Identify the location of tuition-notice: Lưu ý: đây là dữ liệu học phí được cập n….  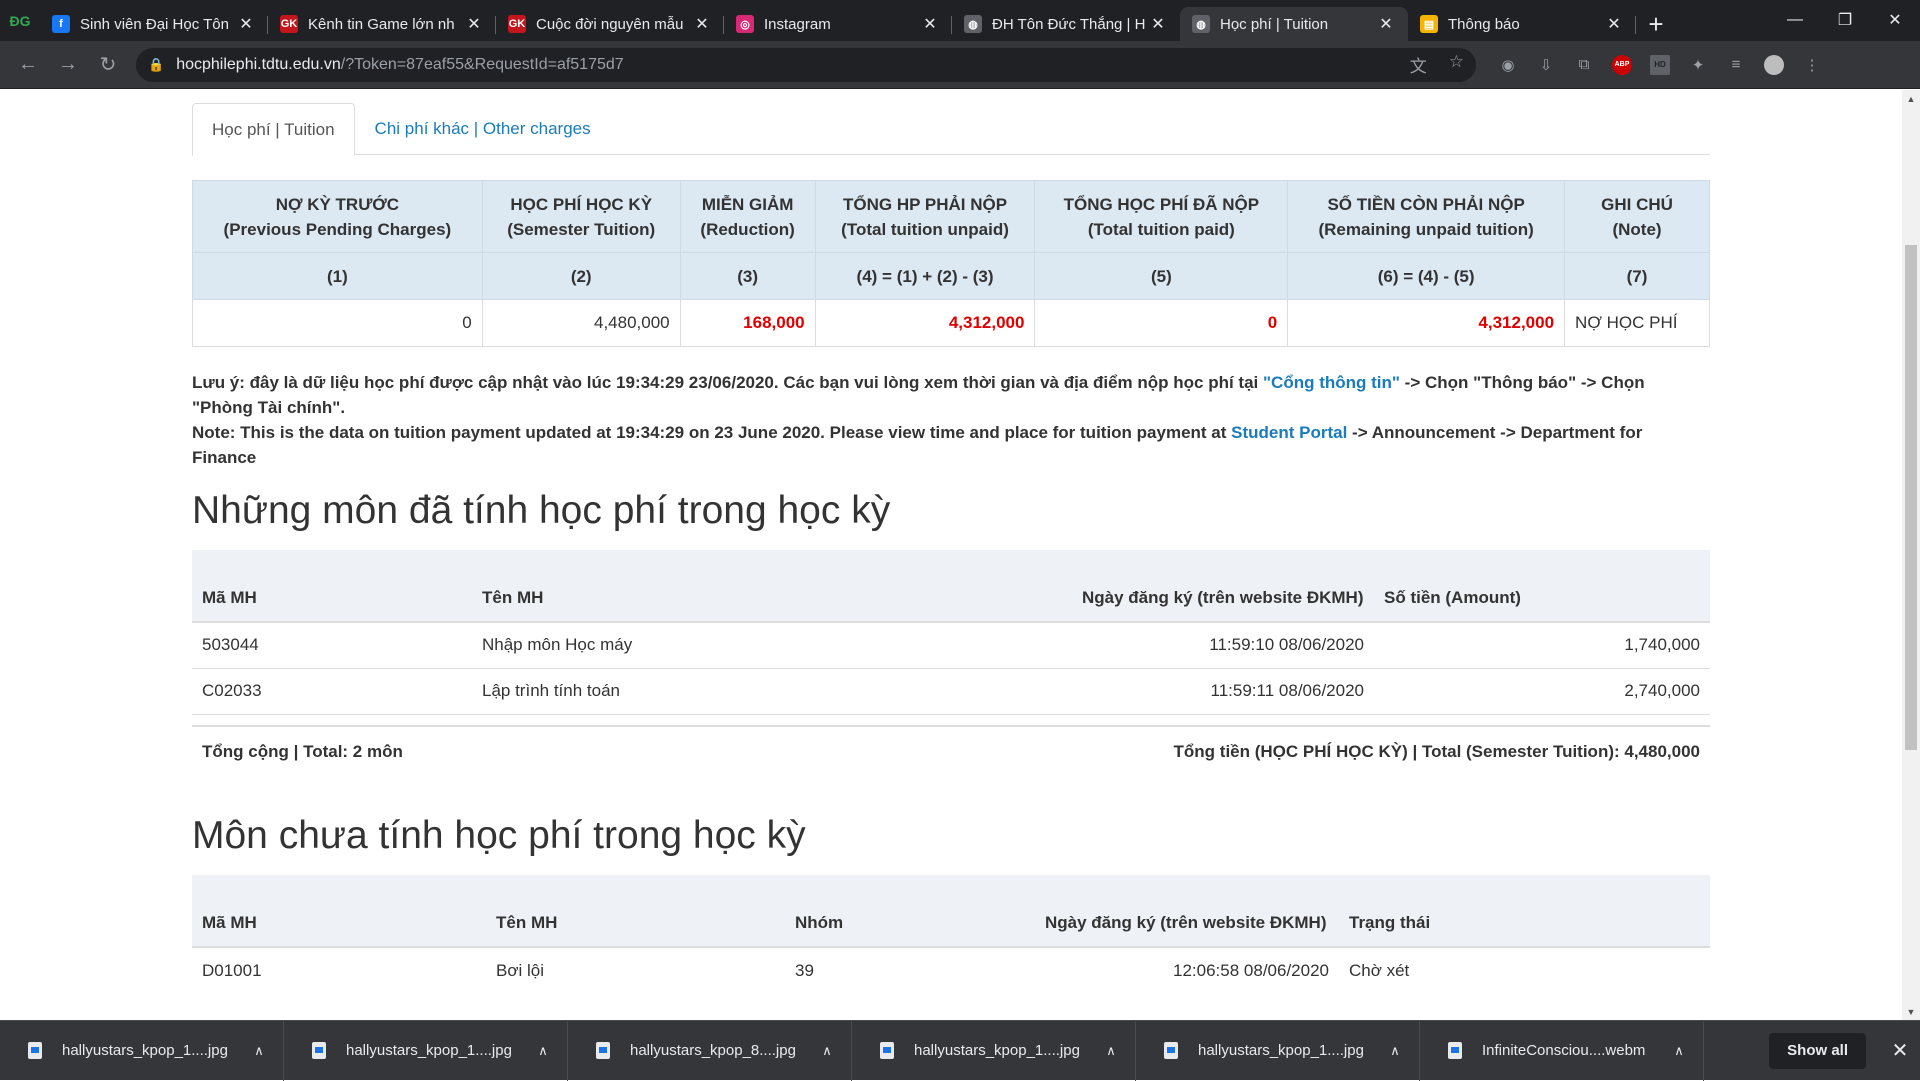
(951, 420).